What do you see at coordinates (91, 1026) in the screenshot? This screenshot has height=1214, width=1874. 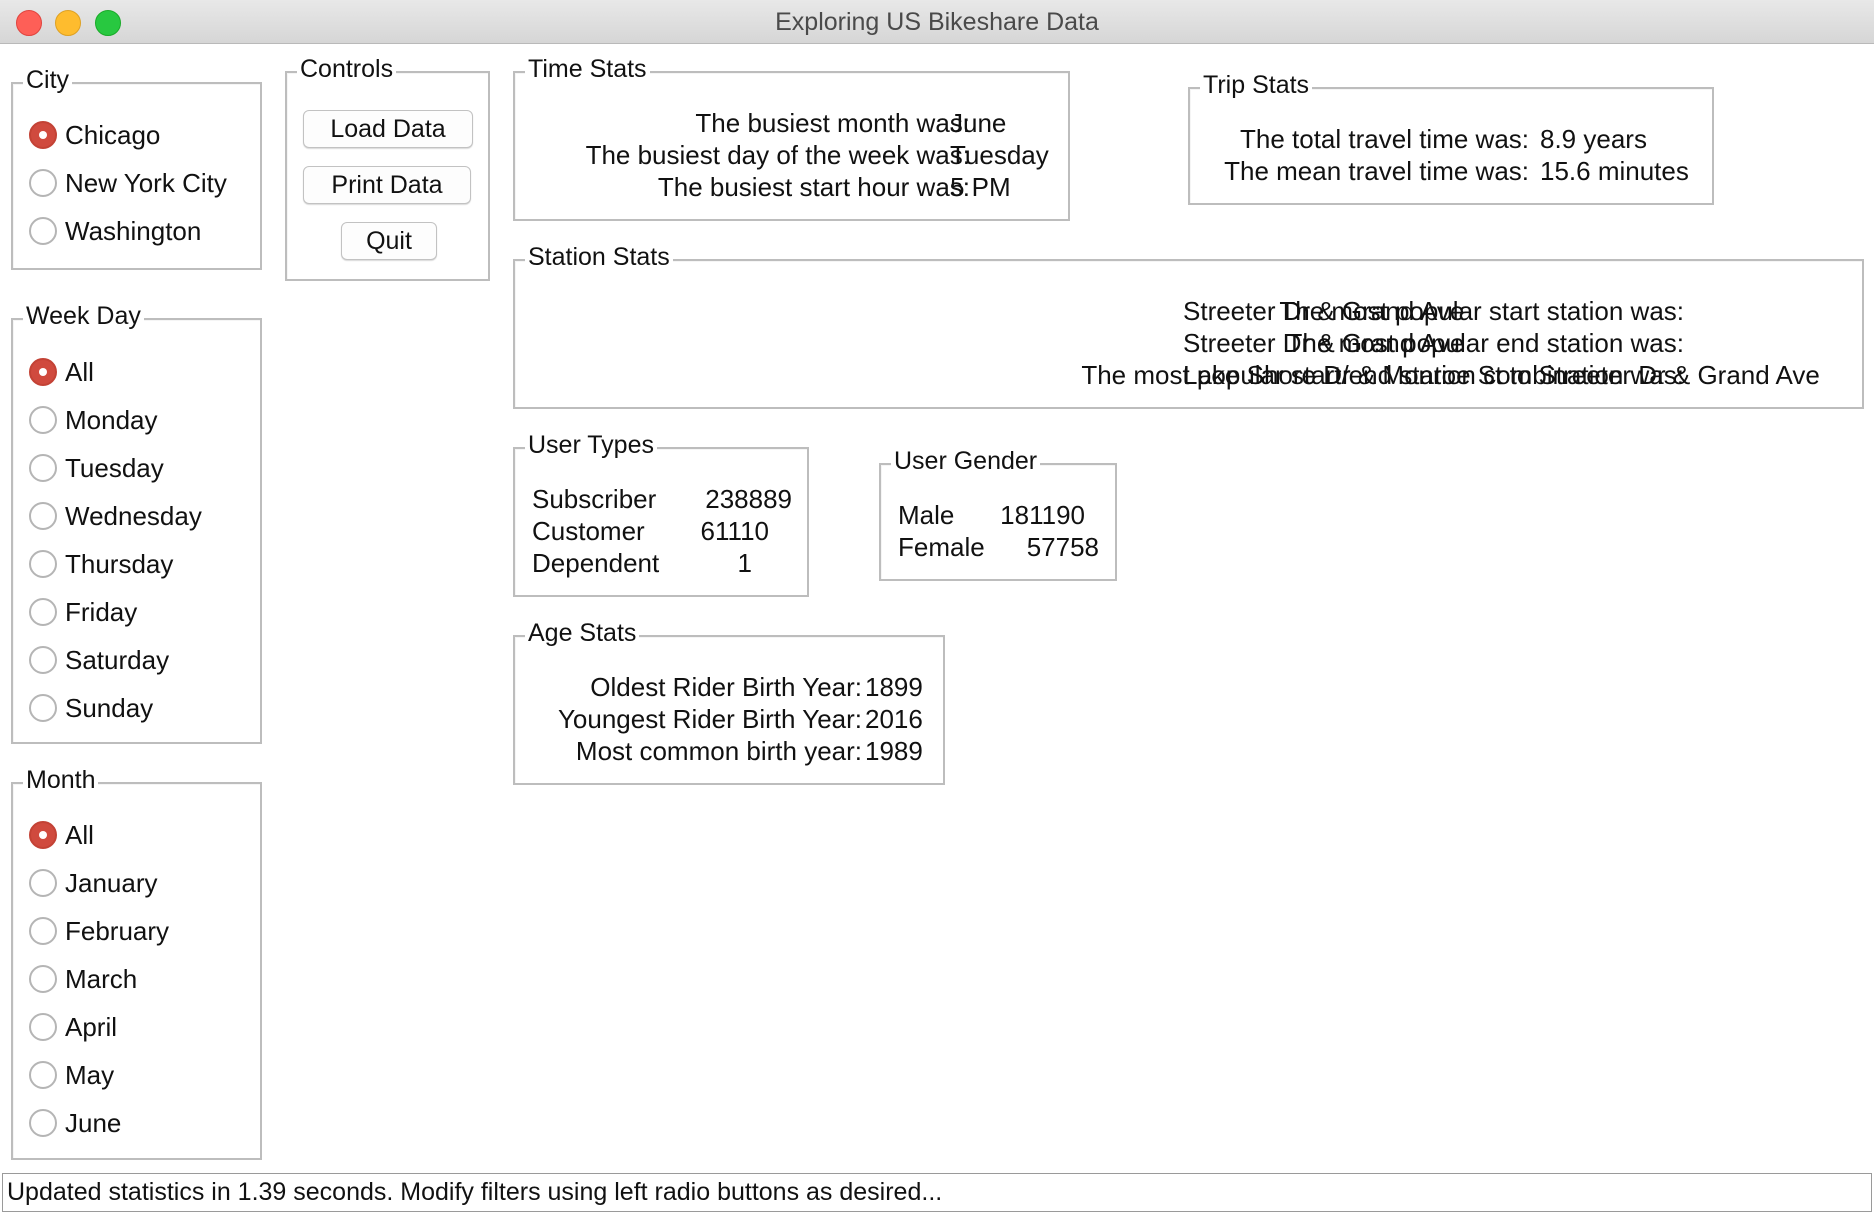 I see `radio-label: April` at bounding box center [91, 1026].